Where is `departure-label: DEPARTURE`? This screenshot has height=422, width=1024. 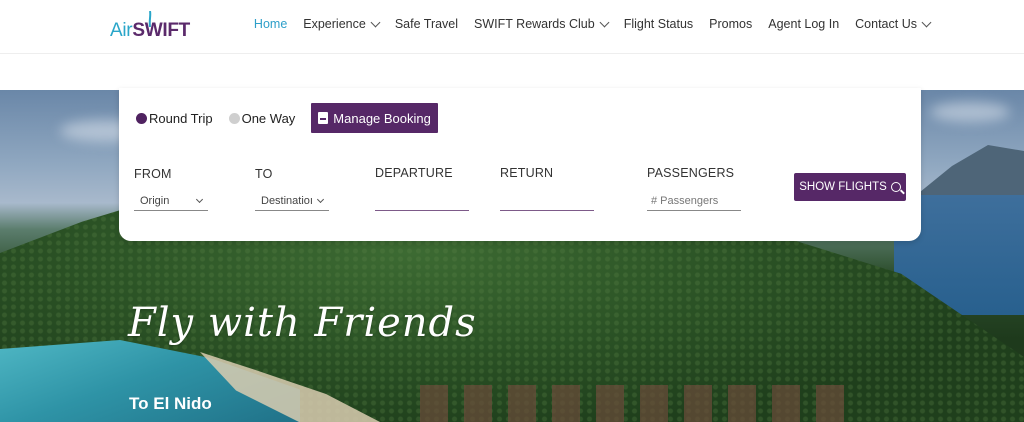 departure-label: DEPARTURE is located at coordinates (414, 173).